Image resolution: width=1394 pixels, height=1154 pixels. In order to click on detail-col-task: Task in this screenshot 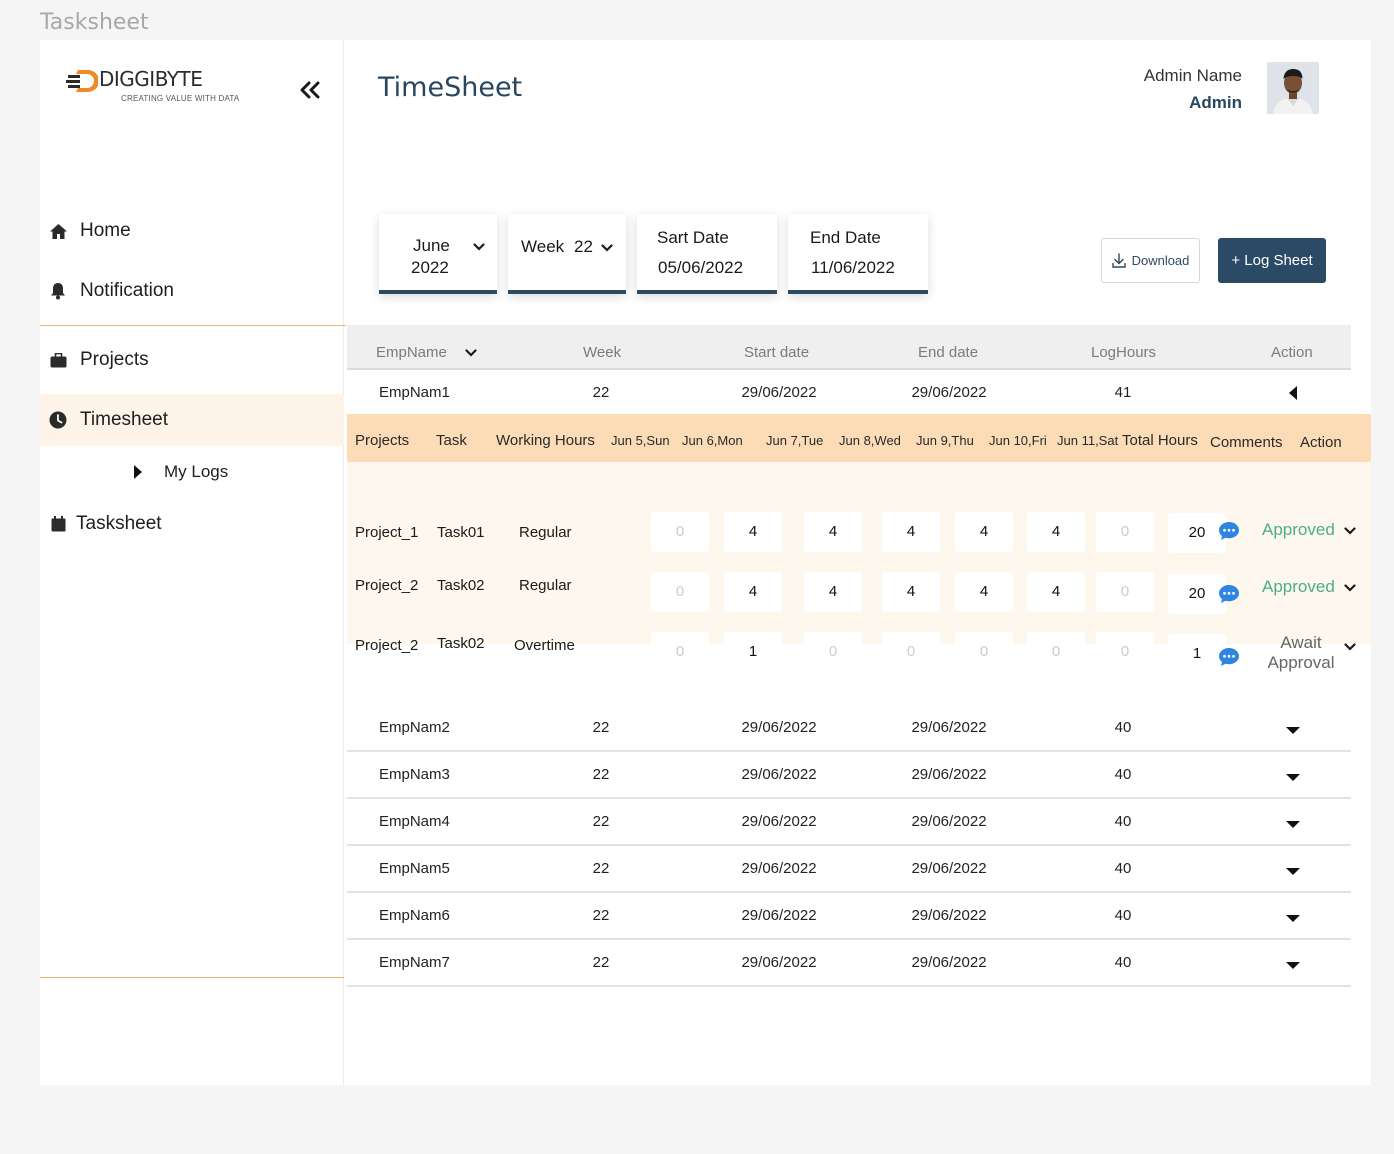, I will do `click(451, 440)`.